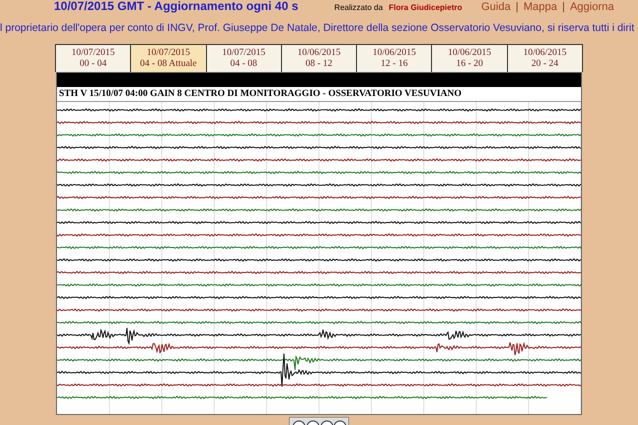 This screenshot has height=425, width=638. Describe the element at coordinates (544, 58) in the screenshot. I see `time-tab: 10/06/2015 20 - 24` at that location.